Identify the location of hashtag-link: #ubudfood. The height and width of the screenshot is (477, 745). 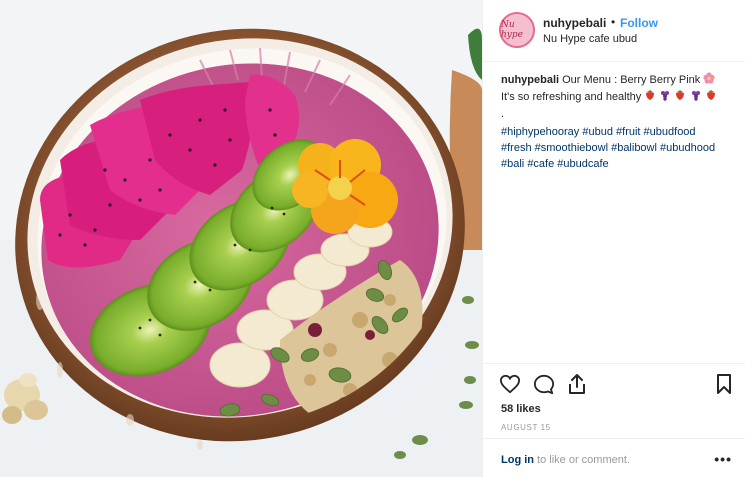
(670, 132).